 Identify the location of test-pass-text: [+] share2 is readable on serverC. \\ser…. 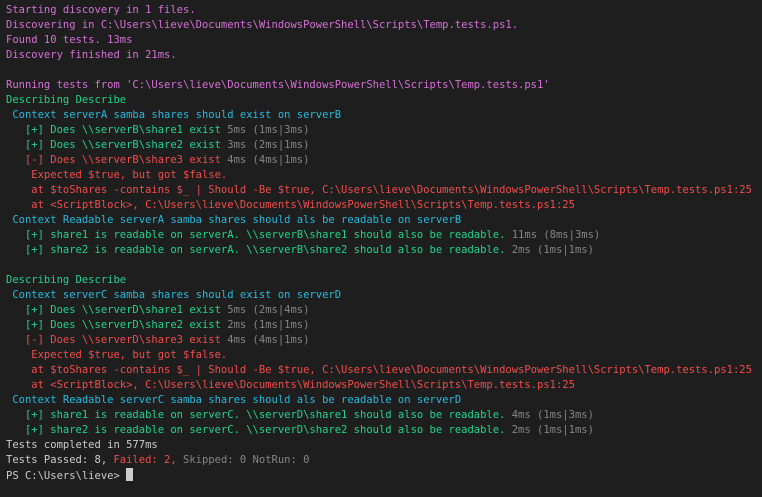
(256, 430).